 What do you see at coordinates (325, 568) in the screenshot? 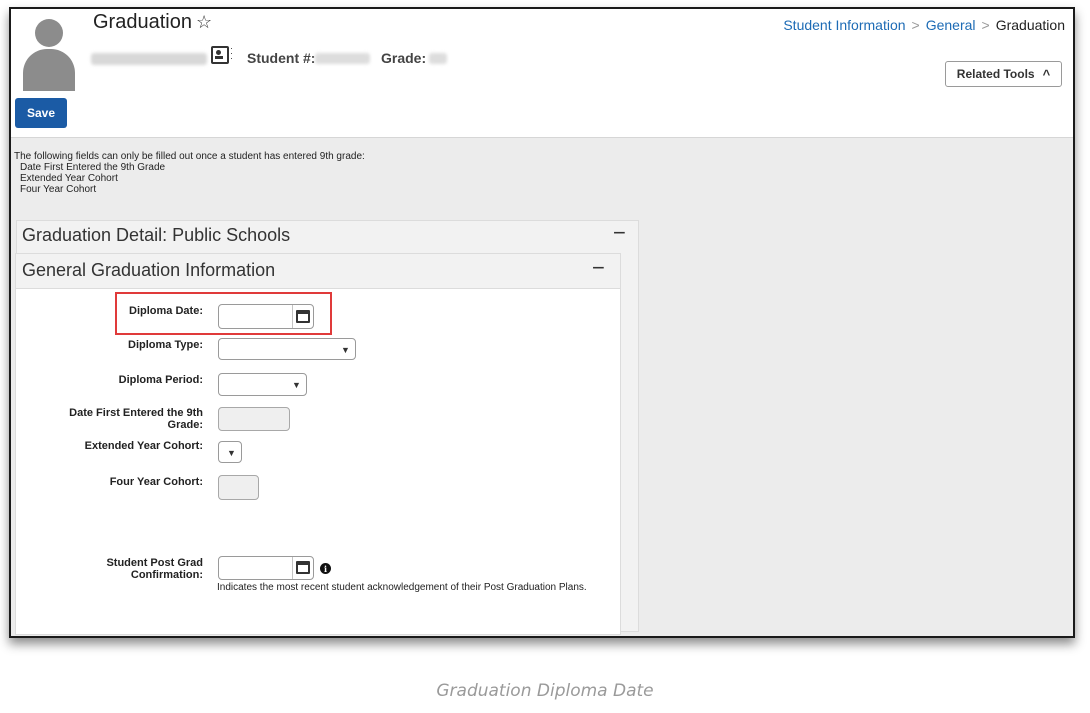
I see `info-icon: i` at bounding box center [325, 568].